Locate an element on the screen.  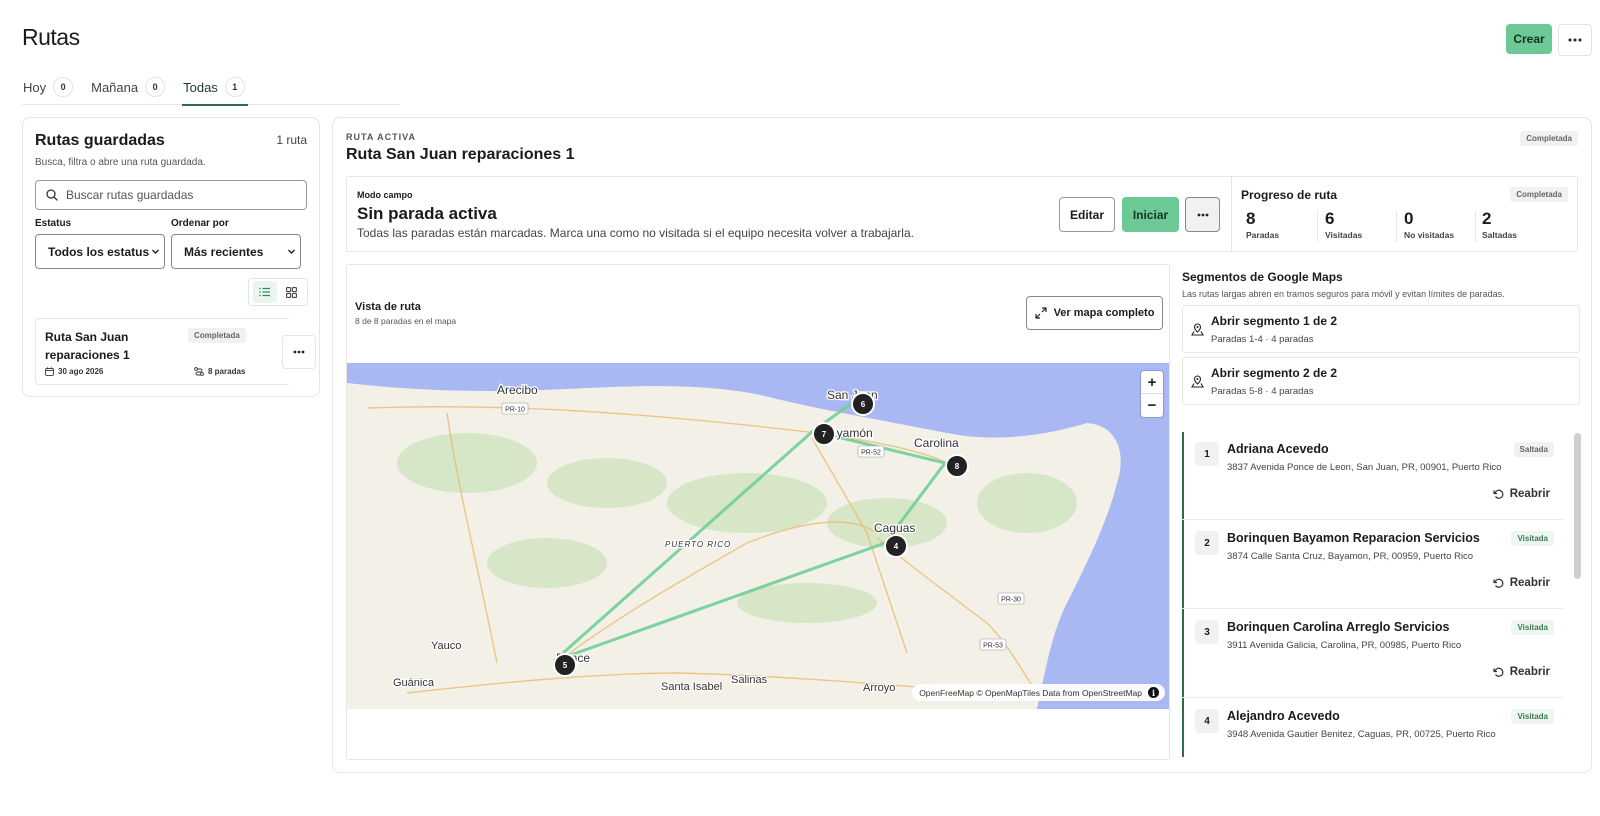
view-toggle is located at coordinates (278, 292).